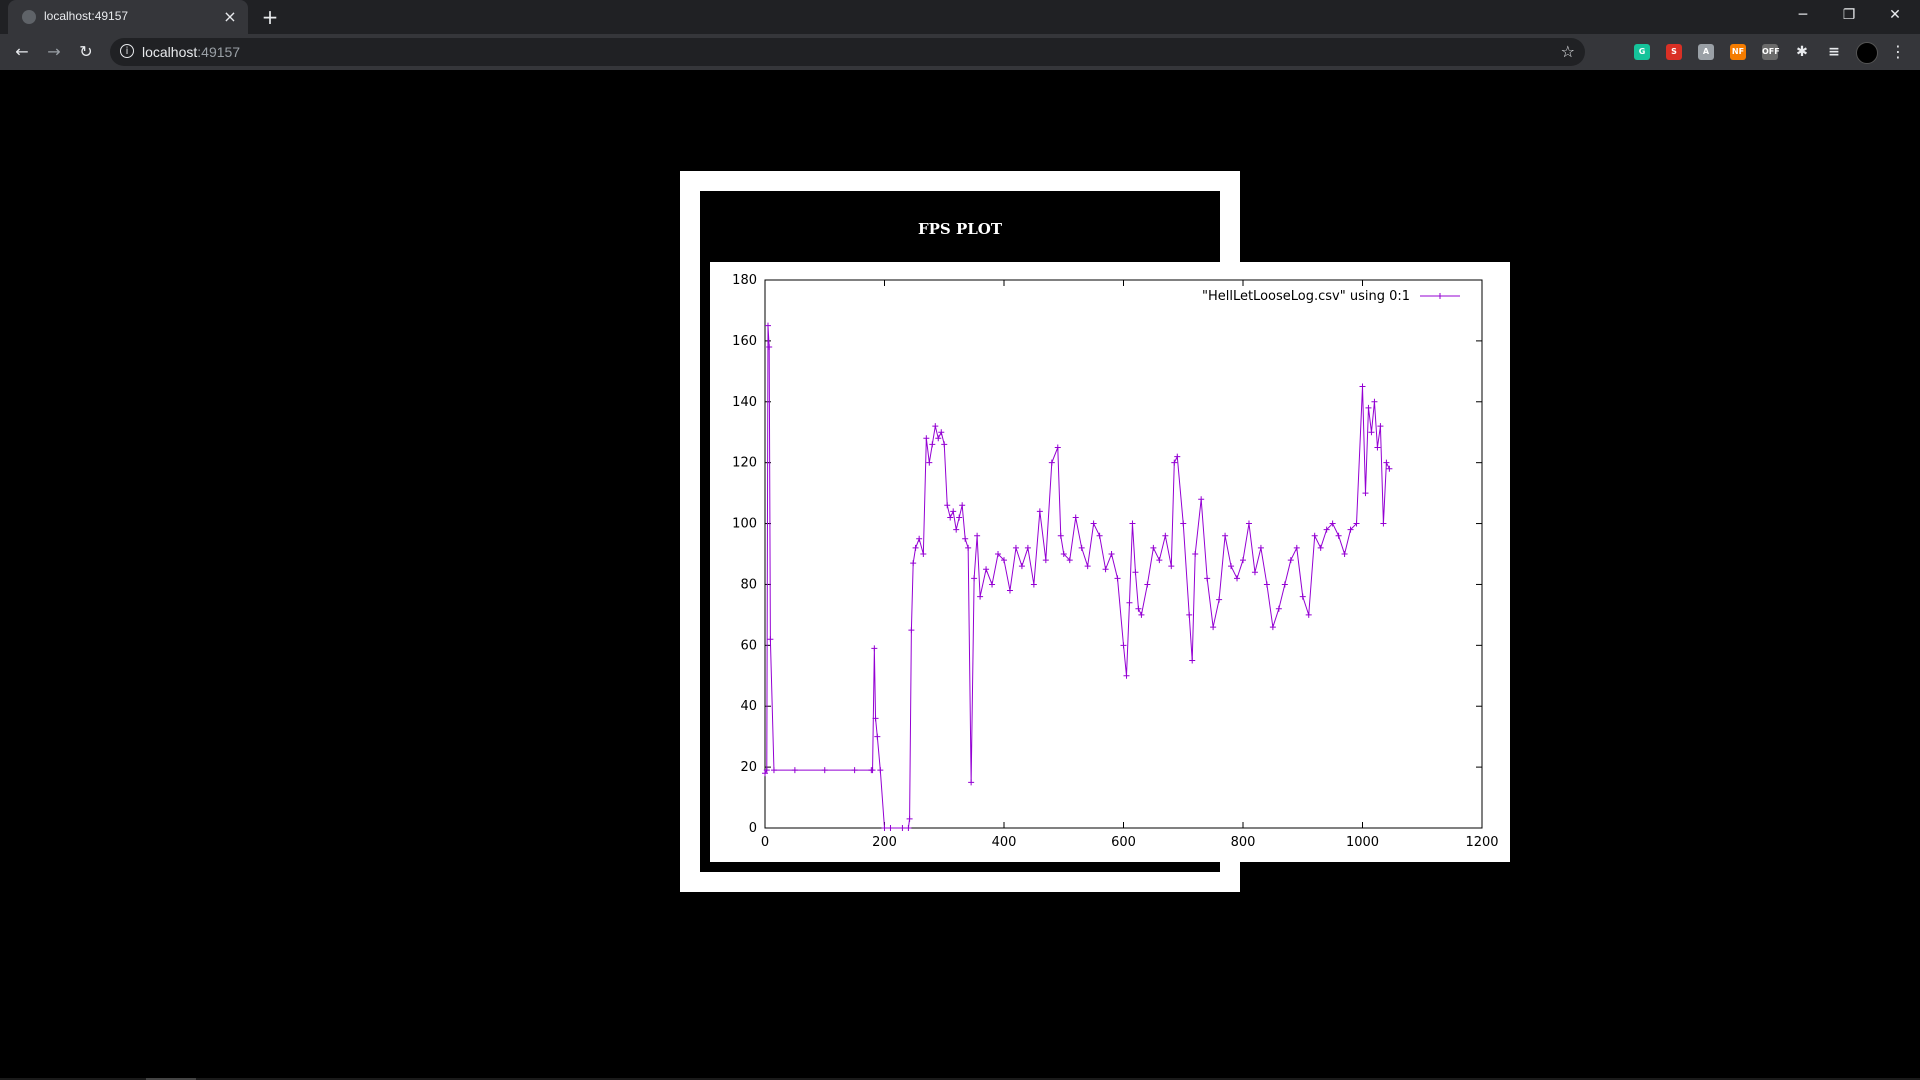  What do you see at coordinates (1568, 51) in the screenshot?
I see `star-icon: ☆` at bounding box center [1568, 51].